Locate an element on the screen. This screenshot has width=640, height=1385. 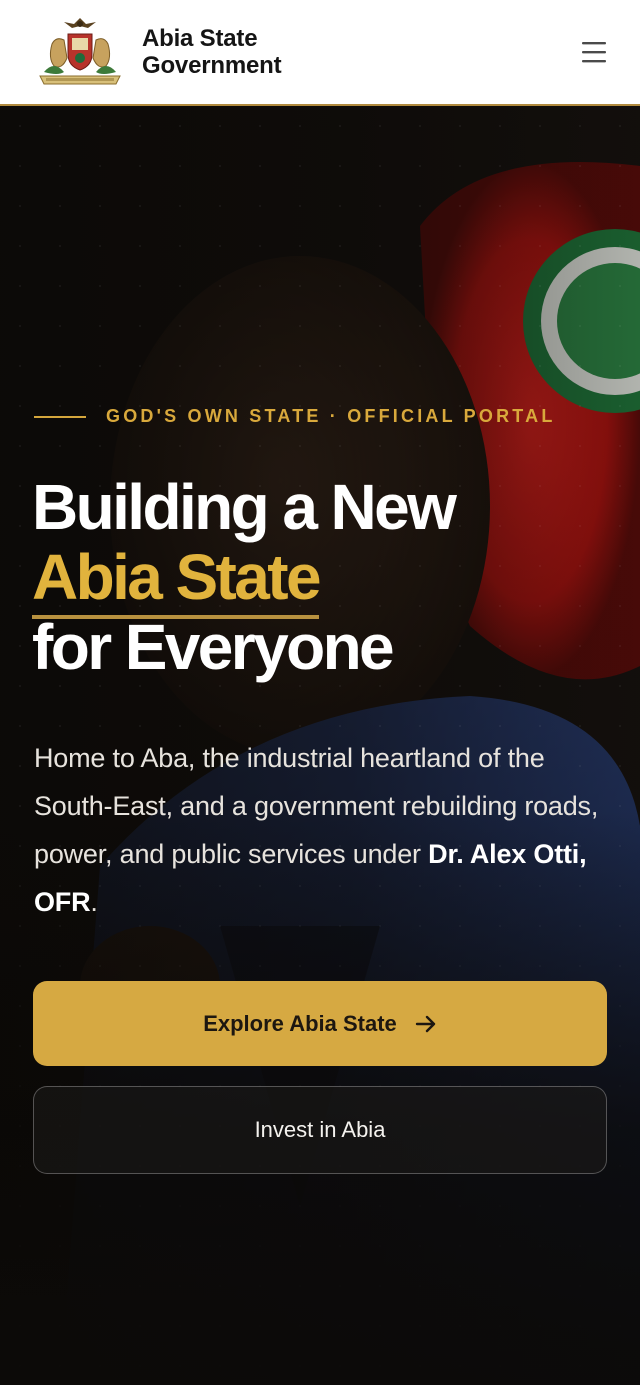
invest-label: Invest in Abia is located at coordinates (320, 1129).